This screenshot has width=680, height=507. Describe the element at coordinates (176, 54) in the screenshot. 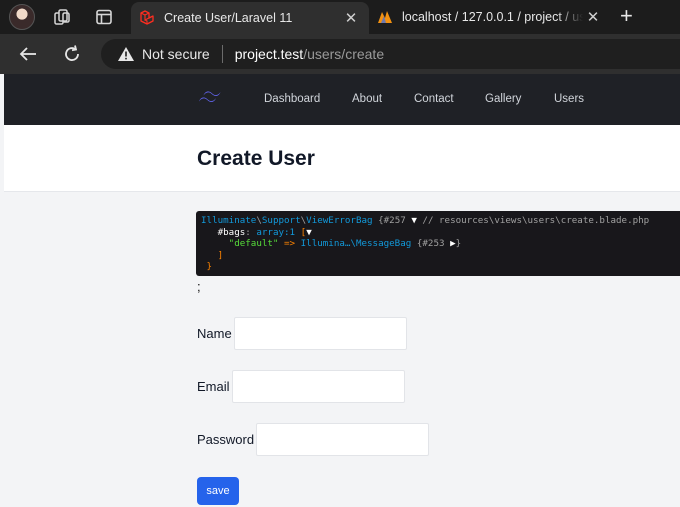

I see `security-label: Not secure` at that location.